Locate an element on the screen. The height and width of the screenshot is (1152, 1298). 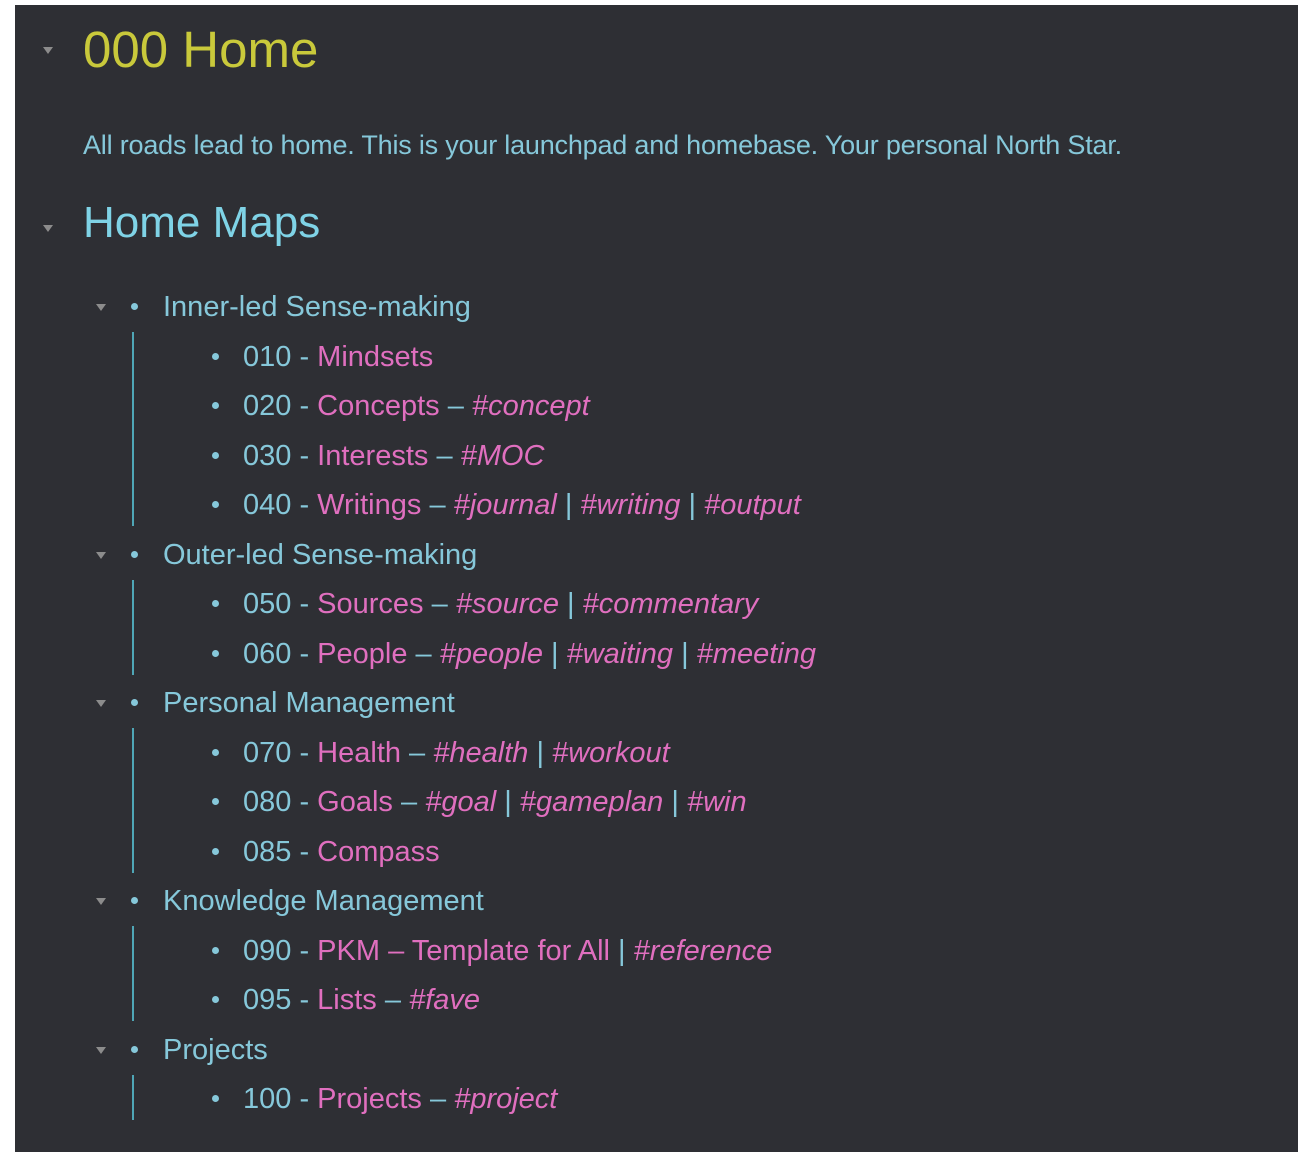
item-link: Health is located at coordinates (359, 753).